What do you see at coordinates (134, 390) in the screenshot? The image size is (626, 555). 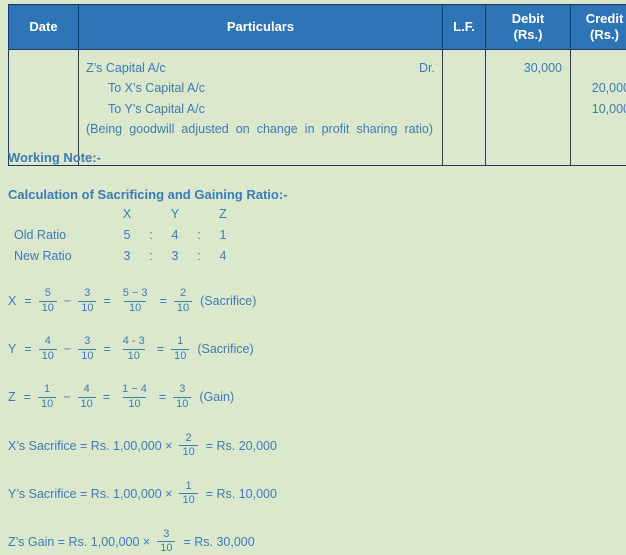 I see `equation-z-diff-numerator: 1 − 4` at bounding box center [134, 390].